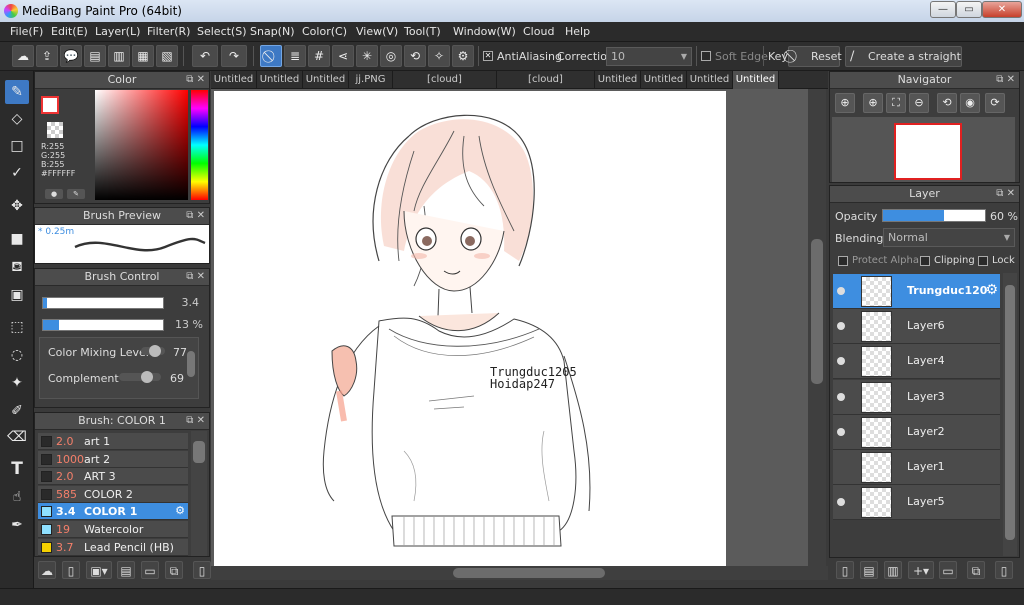  What do you see at coordinates (893, 570) in the screenshot?
I see `new-halftone-layer-icon: ▥` at bounding box center [893, 570].